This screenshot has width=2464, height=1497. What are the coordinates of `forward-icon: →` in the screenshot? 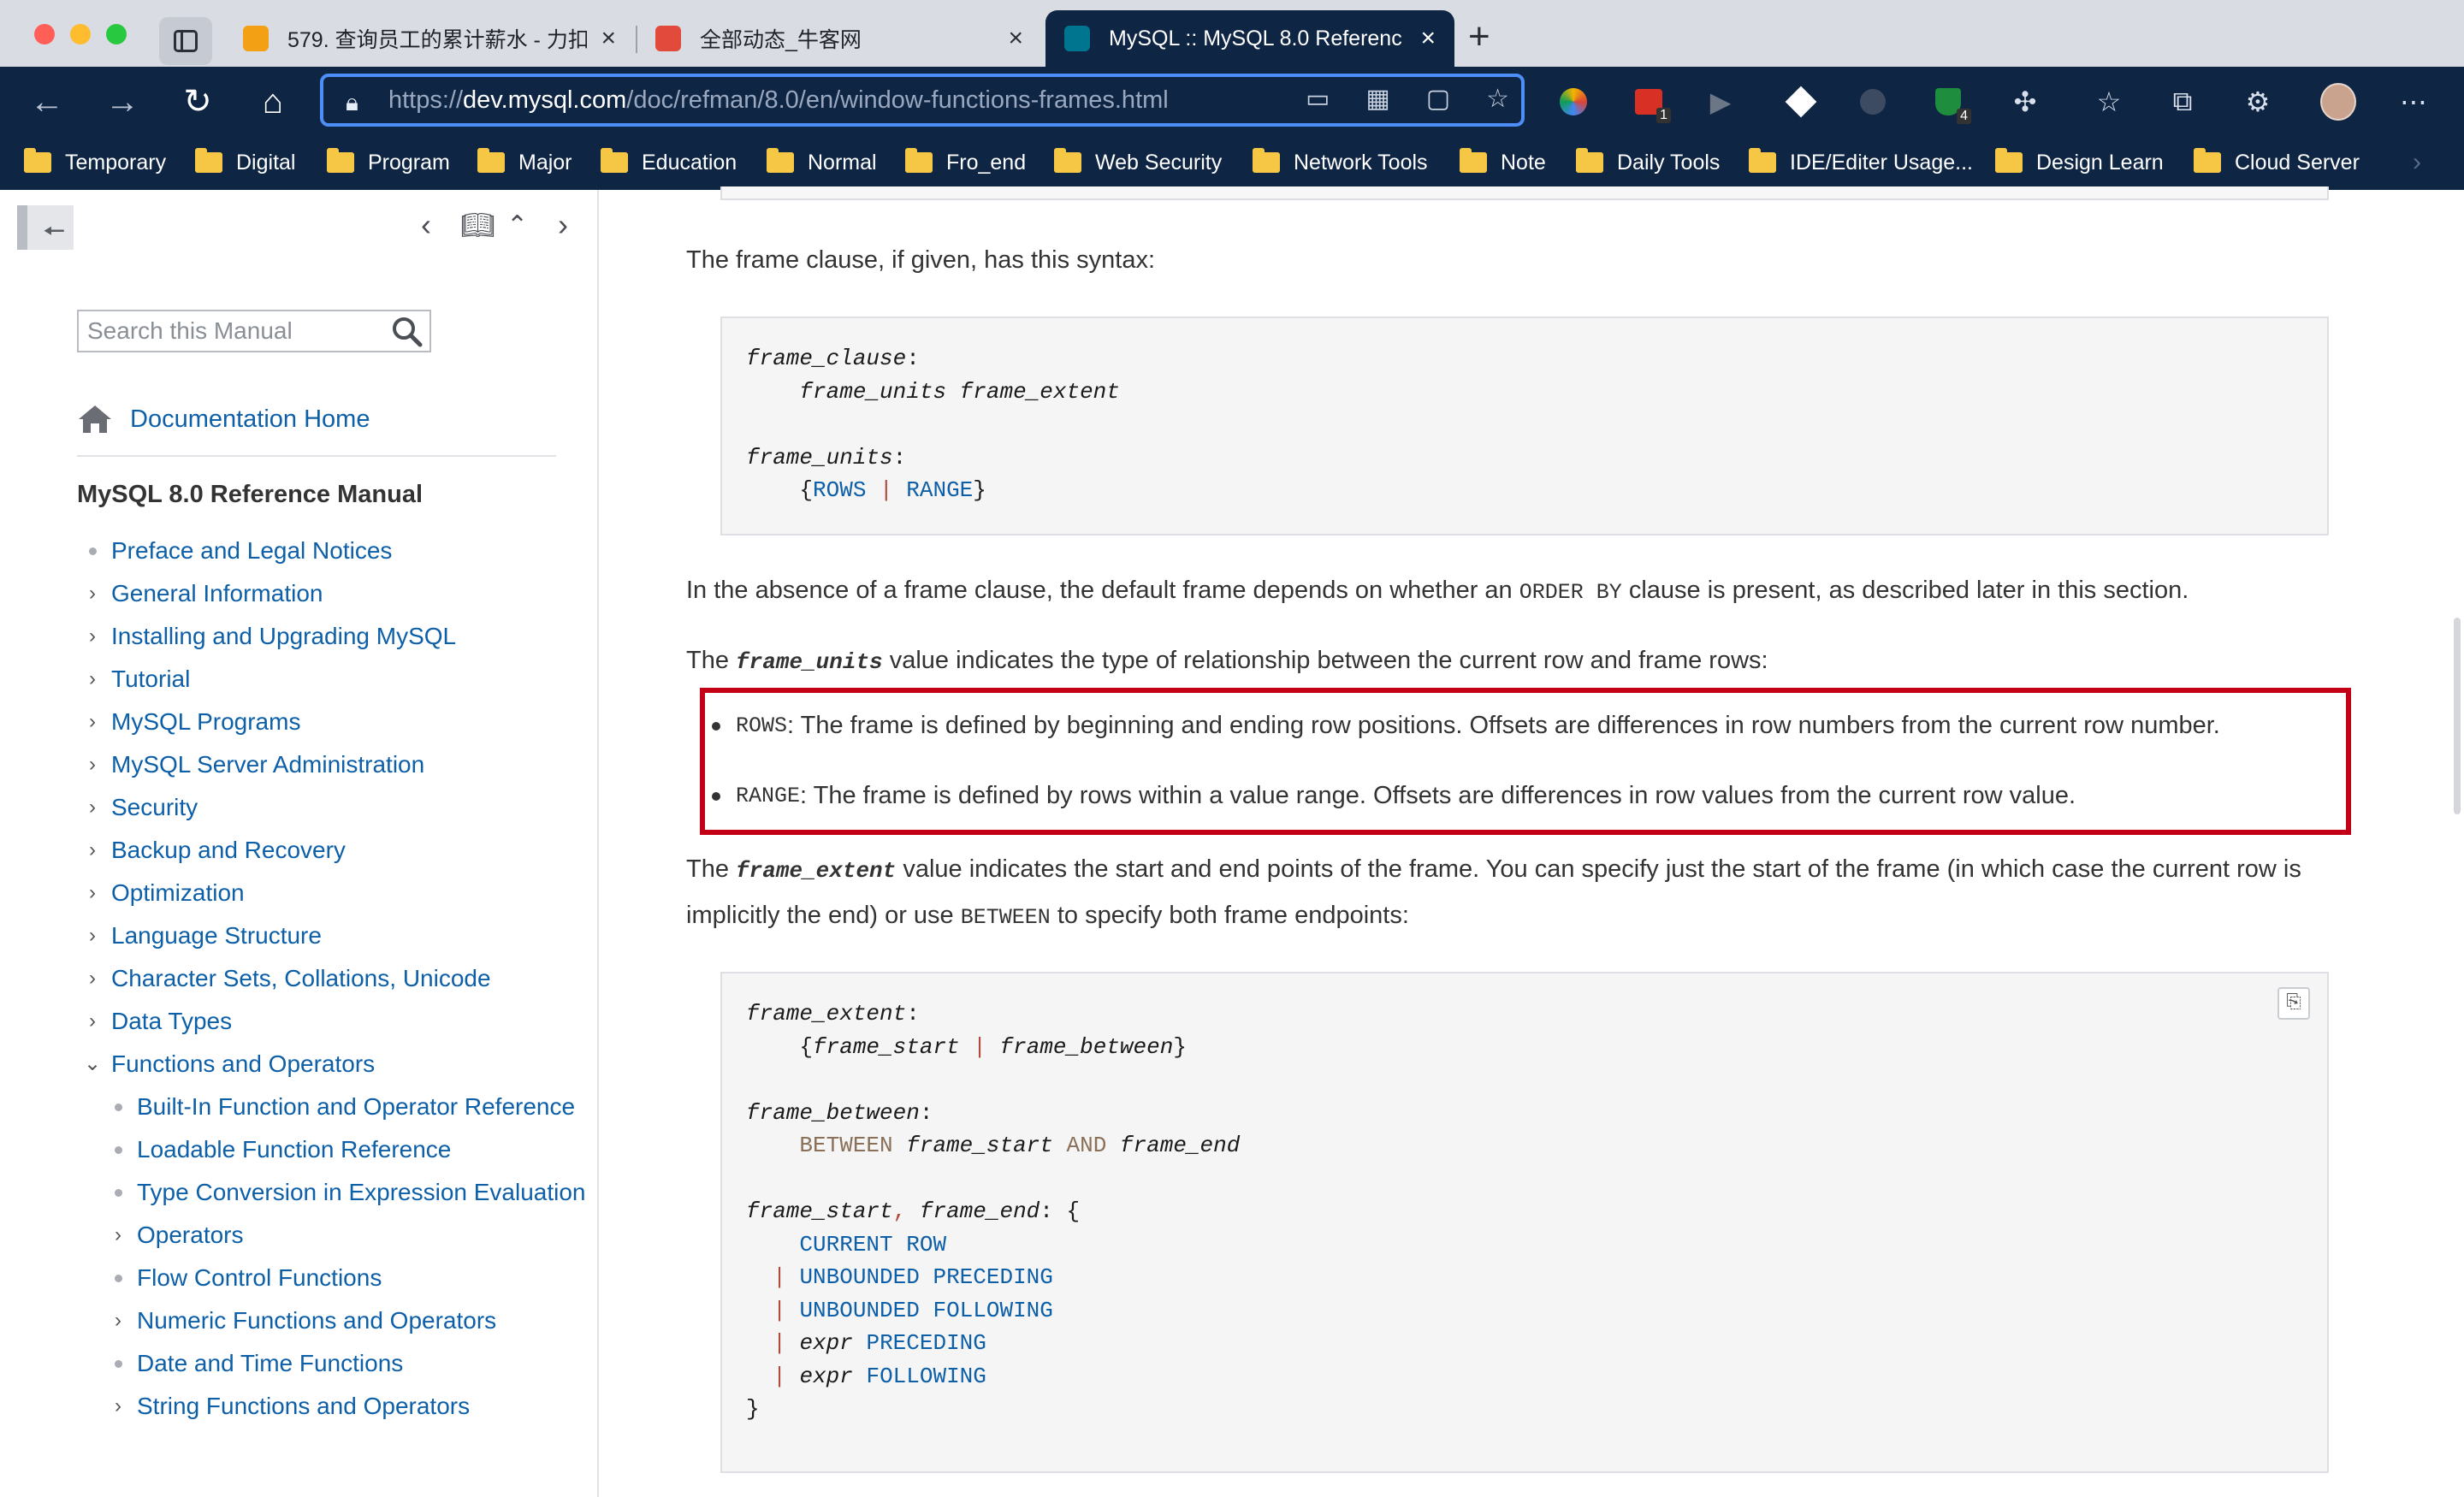 It's located at (122, 102).